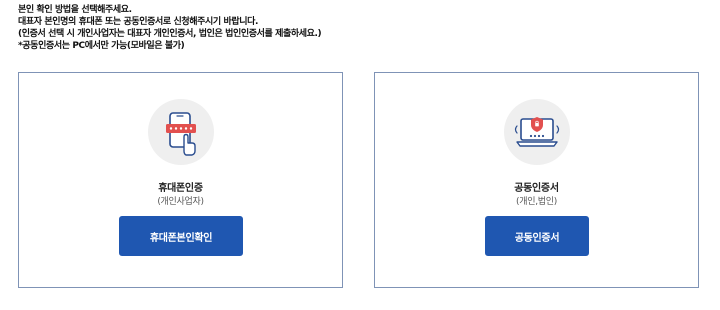  I want to click on certificate-card-subtitle: (개인,법인), so click(536, 202).